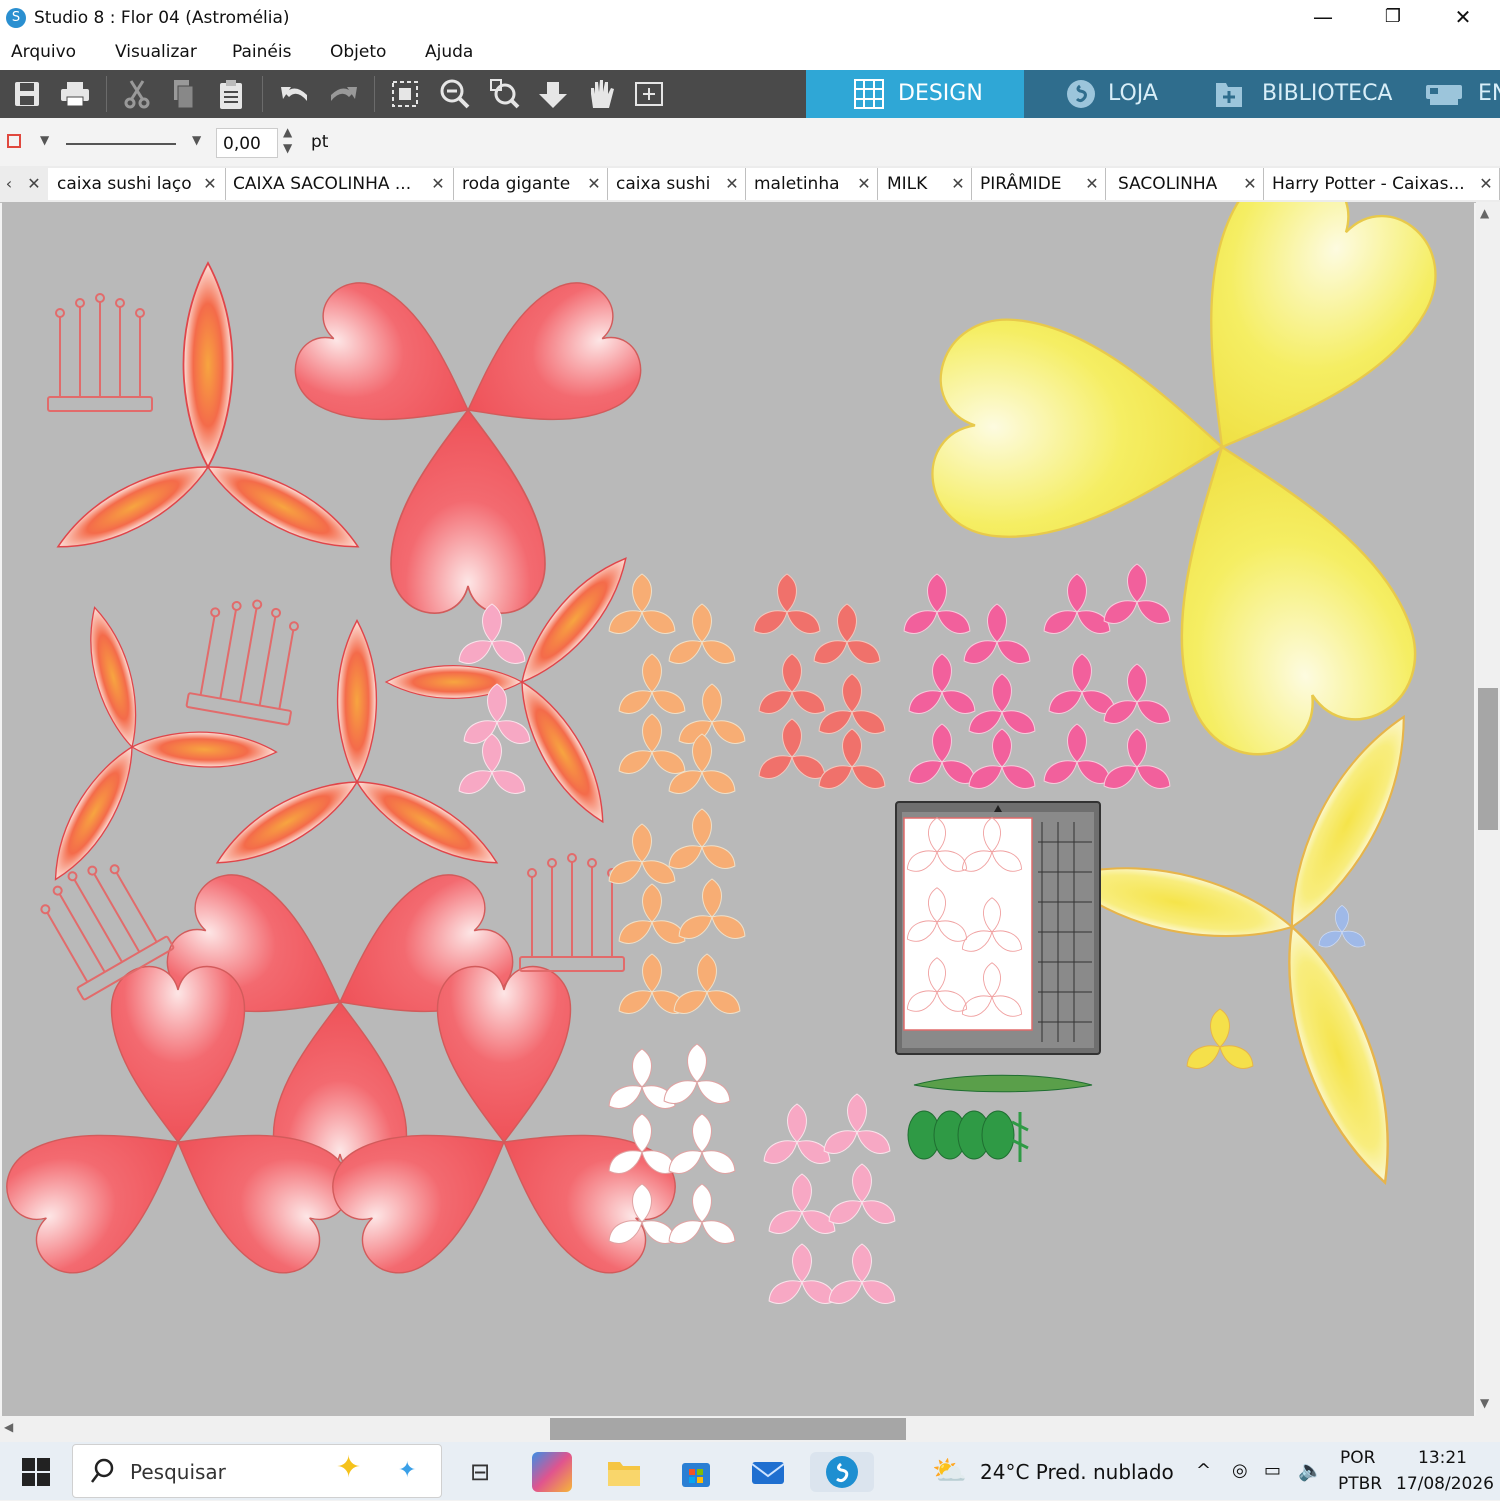 This screenshot has width=1500, height=1501. I want to click on doc-tab-label: caixa sushi, so click(663, 184).